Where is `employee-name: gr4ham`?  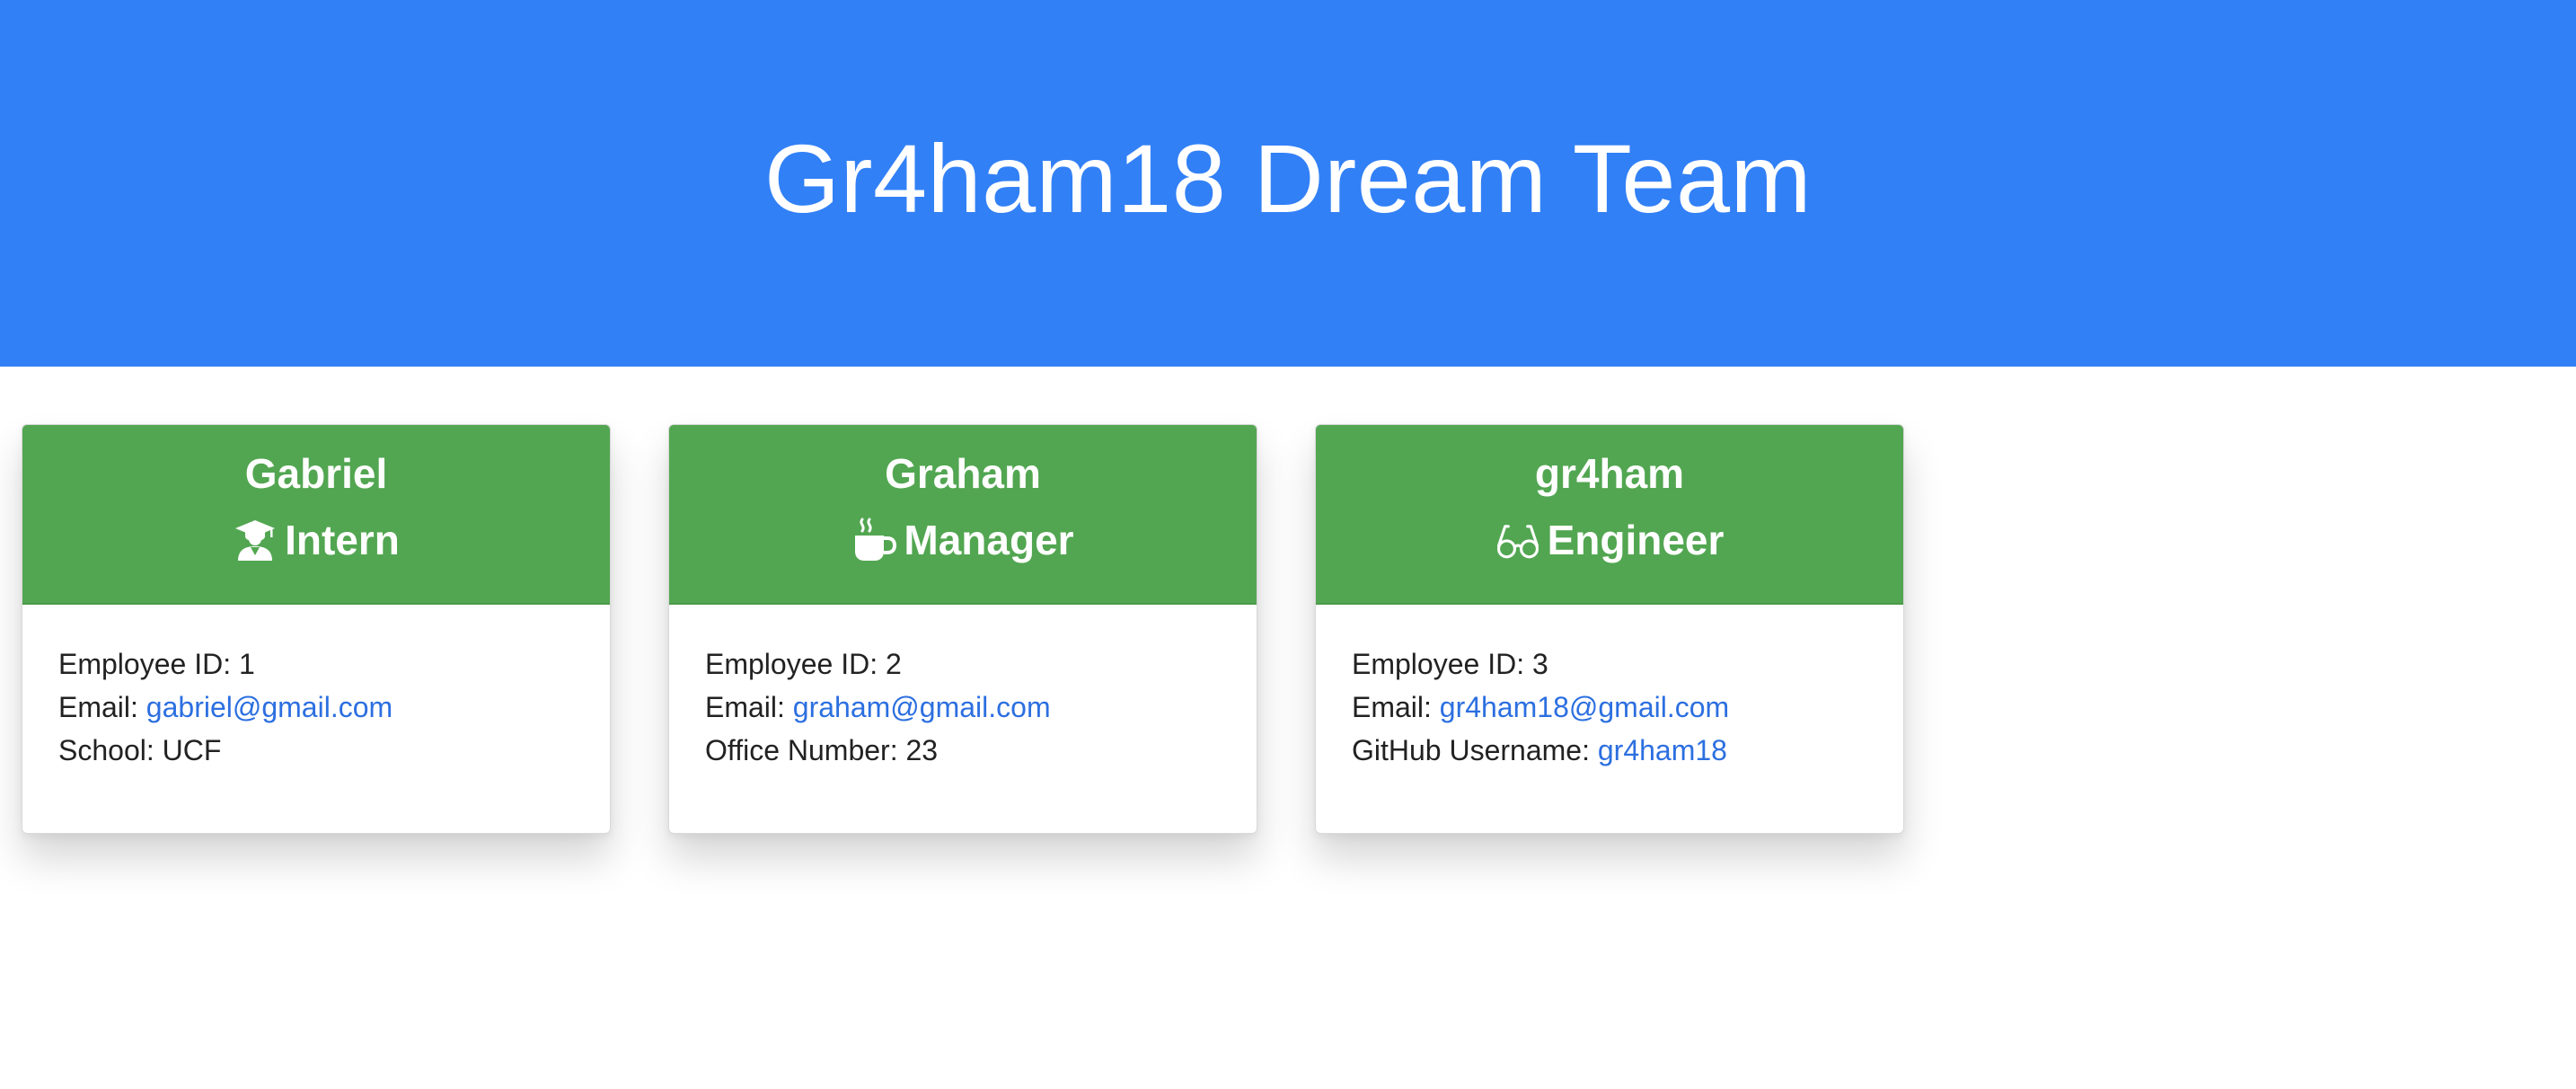 employee-name: gr4ham is located at coordinates (1609, 473).